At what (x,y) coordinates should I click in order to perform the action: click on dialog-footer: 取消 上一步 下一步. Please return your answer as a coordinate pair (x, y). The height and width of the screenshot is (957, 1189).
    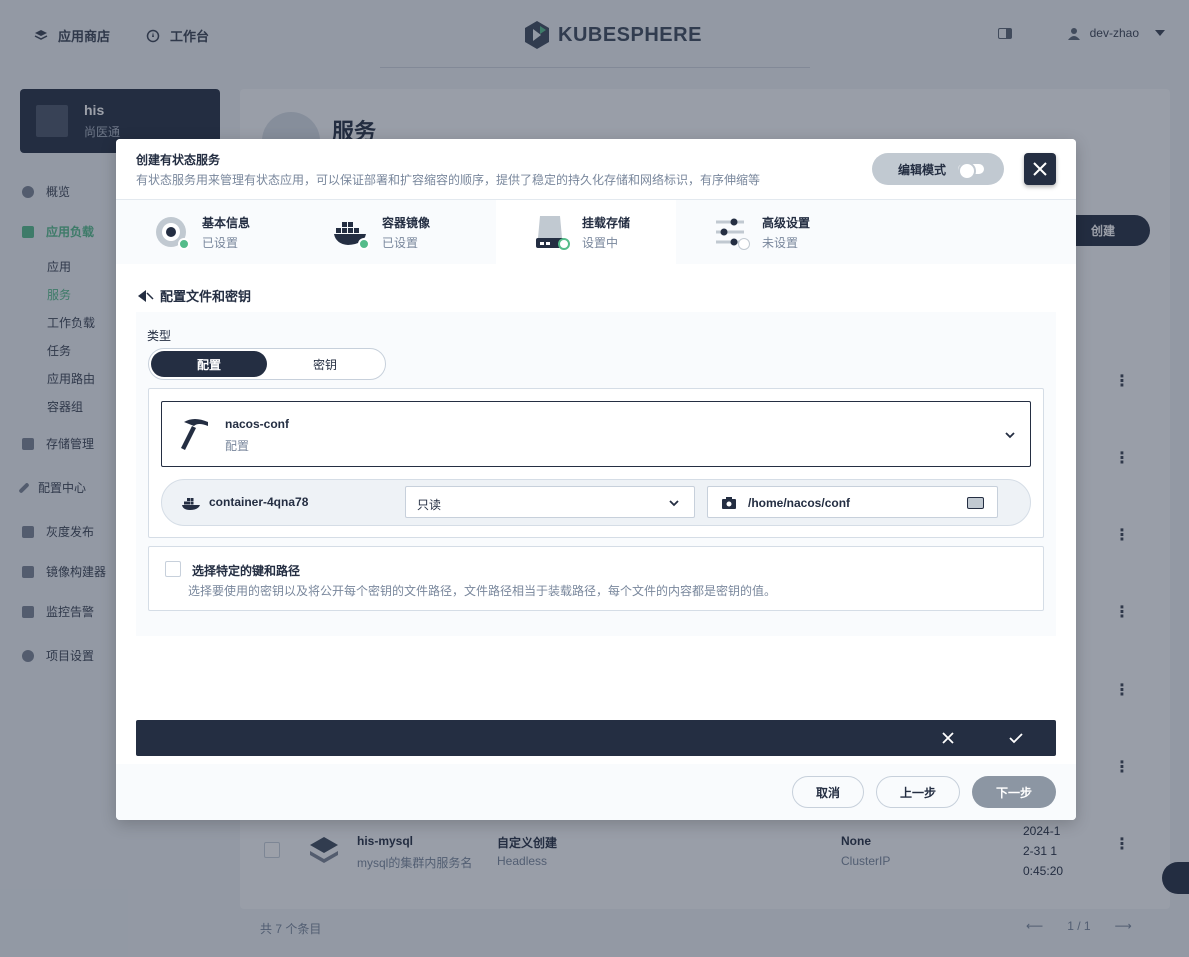
    Looking at the image, I should click on (596, 792).